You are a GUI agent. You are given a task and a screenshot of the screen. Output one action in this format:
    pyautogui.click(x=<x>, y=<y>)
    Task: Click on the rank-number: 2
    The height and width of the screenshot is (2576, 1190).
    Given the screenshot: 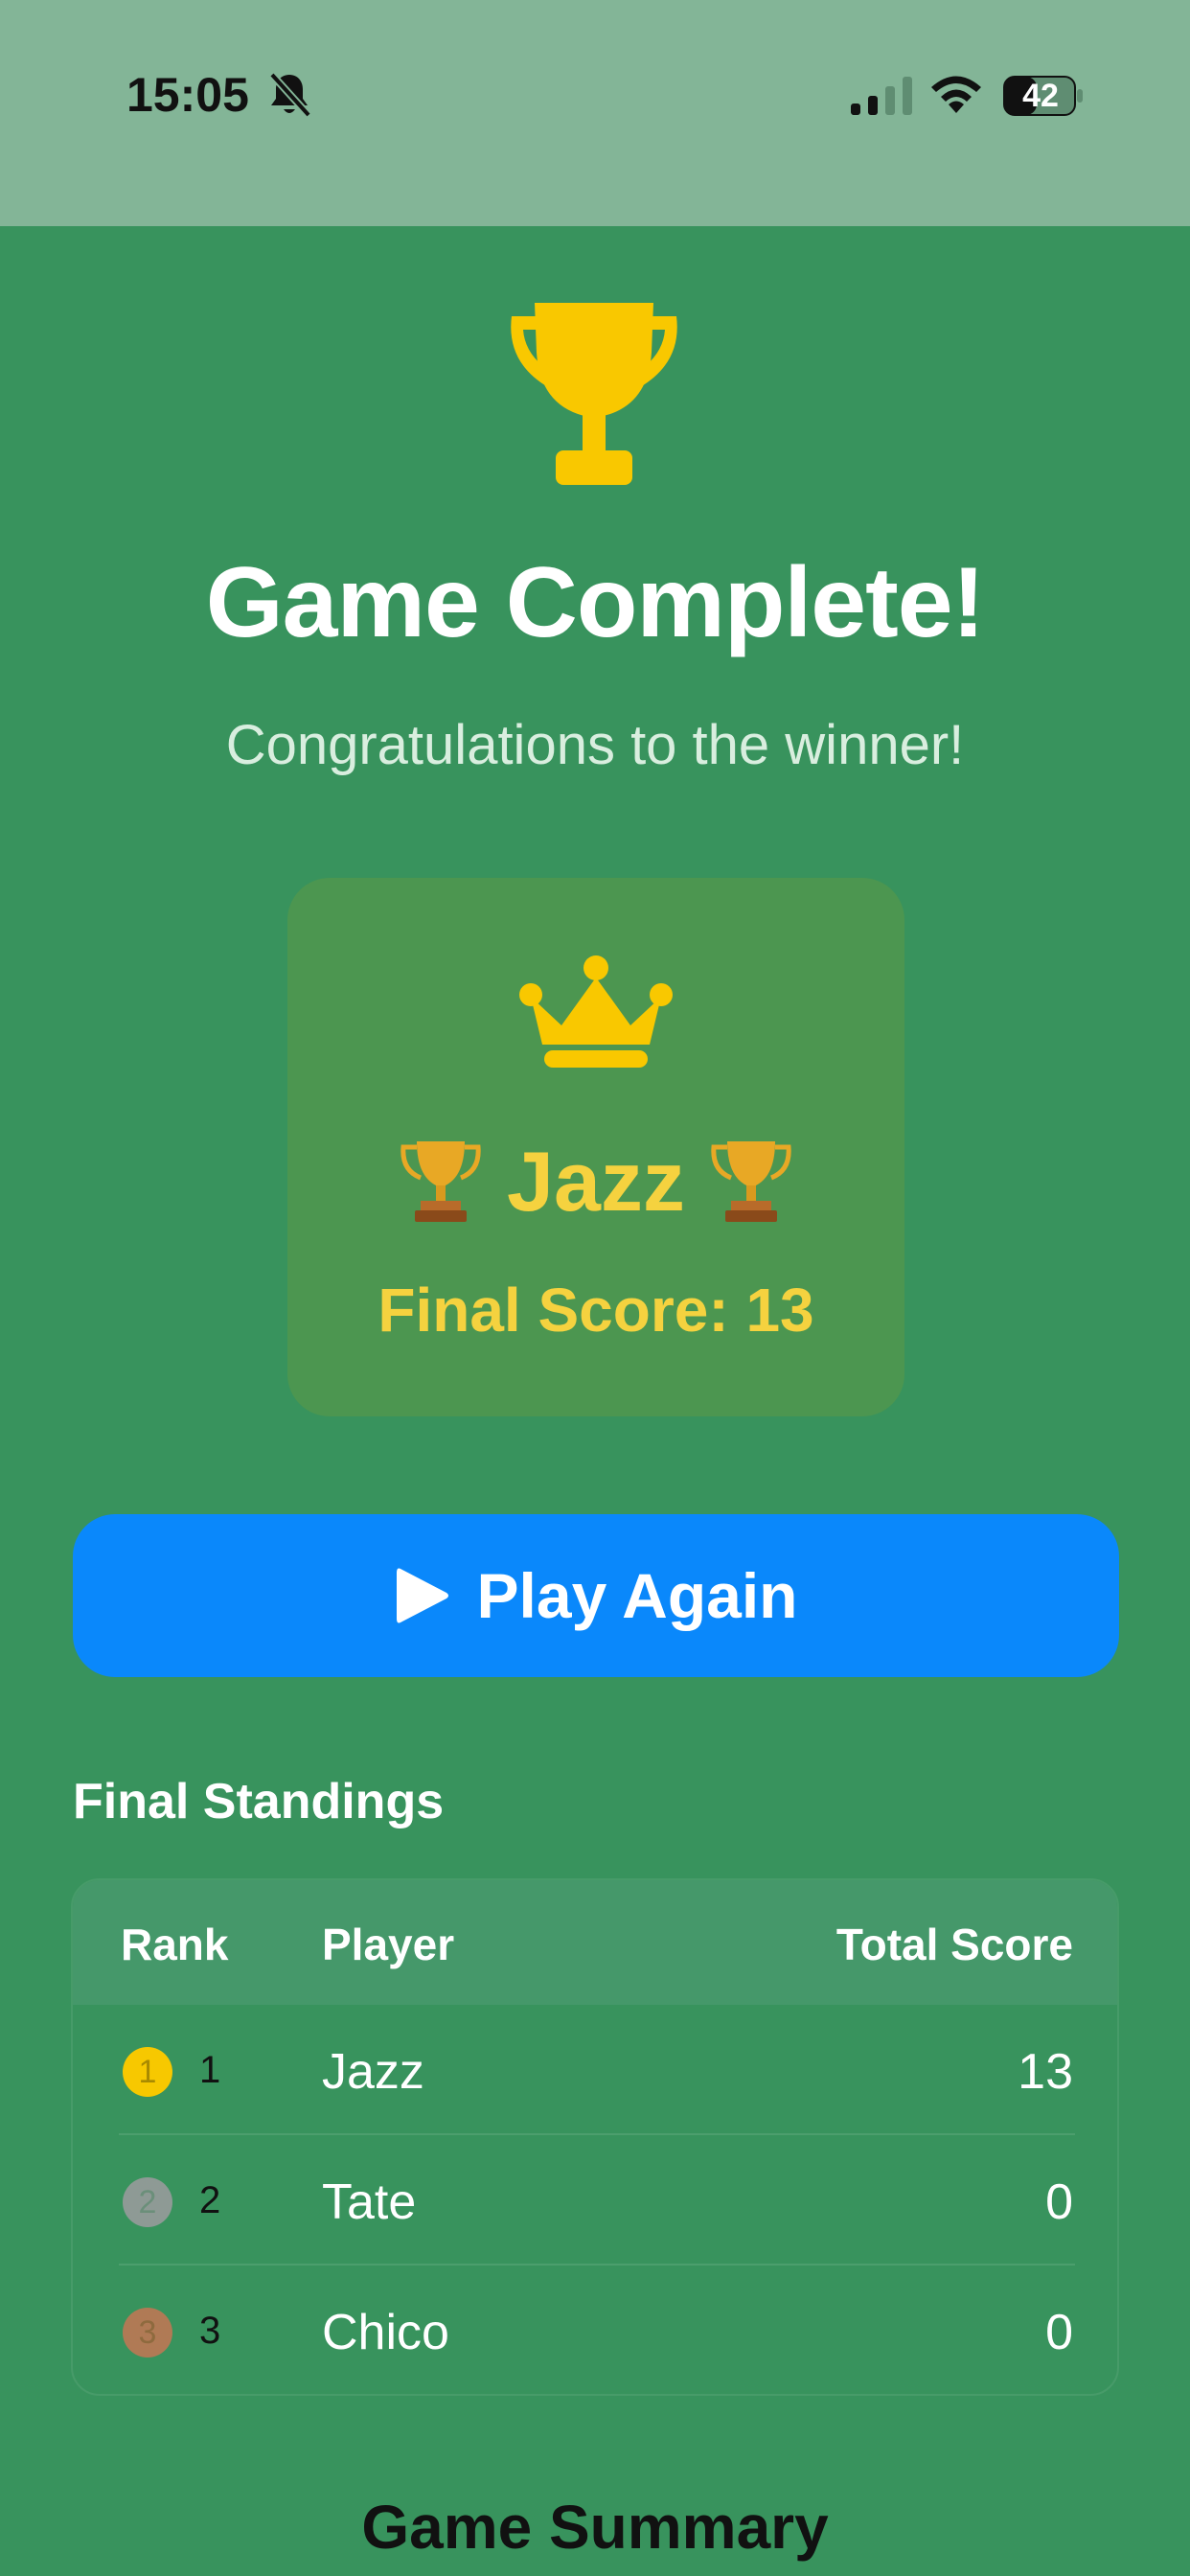 What is the action you would take?
    pyautogui.click(x=210, y=2200)
    